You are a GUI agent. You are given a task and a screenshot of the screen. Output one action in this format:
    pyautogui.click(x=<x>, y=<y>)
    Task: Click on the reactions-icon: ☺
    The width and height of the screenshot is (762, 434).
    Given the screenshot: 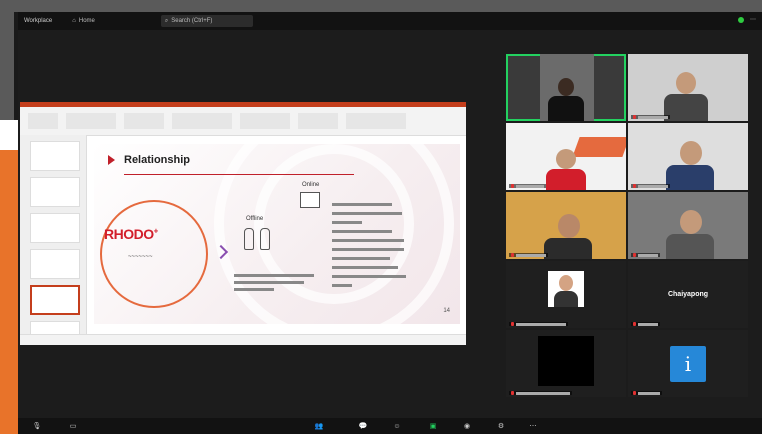 What is the action you would take?
    pyautogui.click(x=397, y=426)
    